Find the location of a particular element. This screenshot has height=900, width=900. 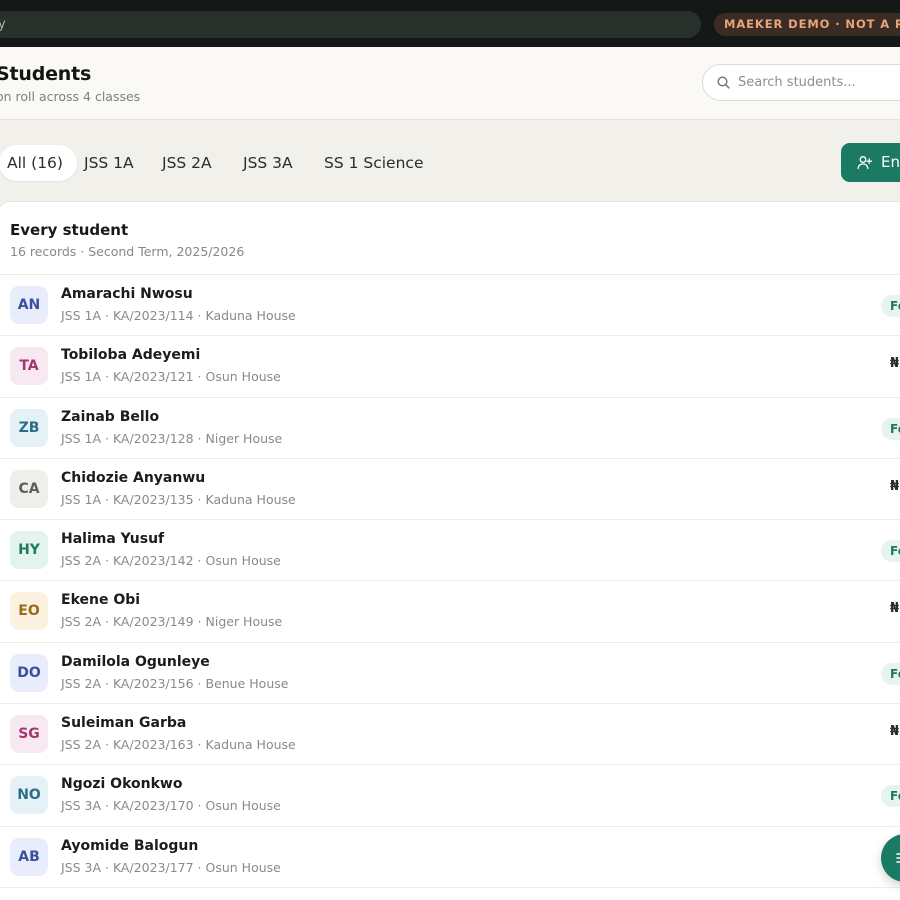

student-avatar: AB is located at coordinates (29, 856).